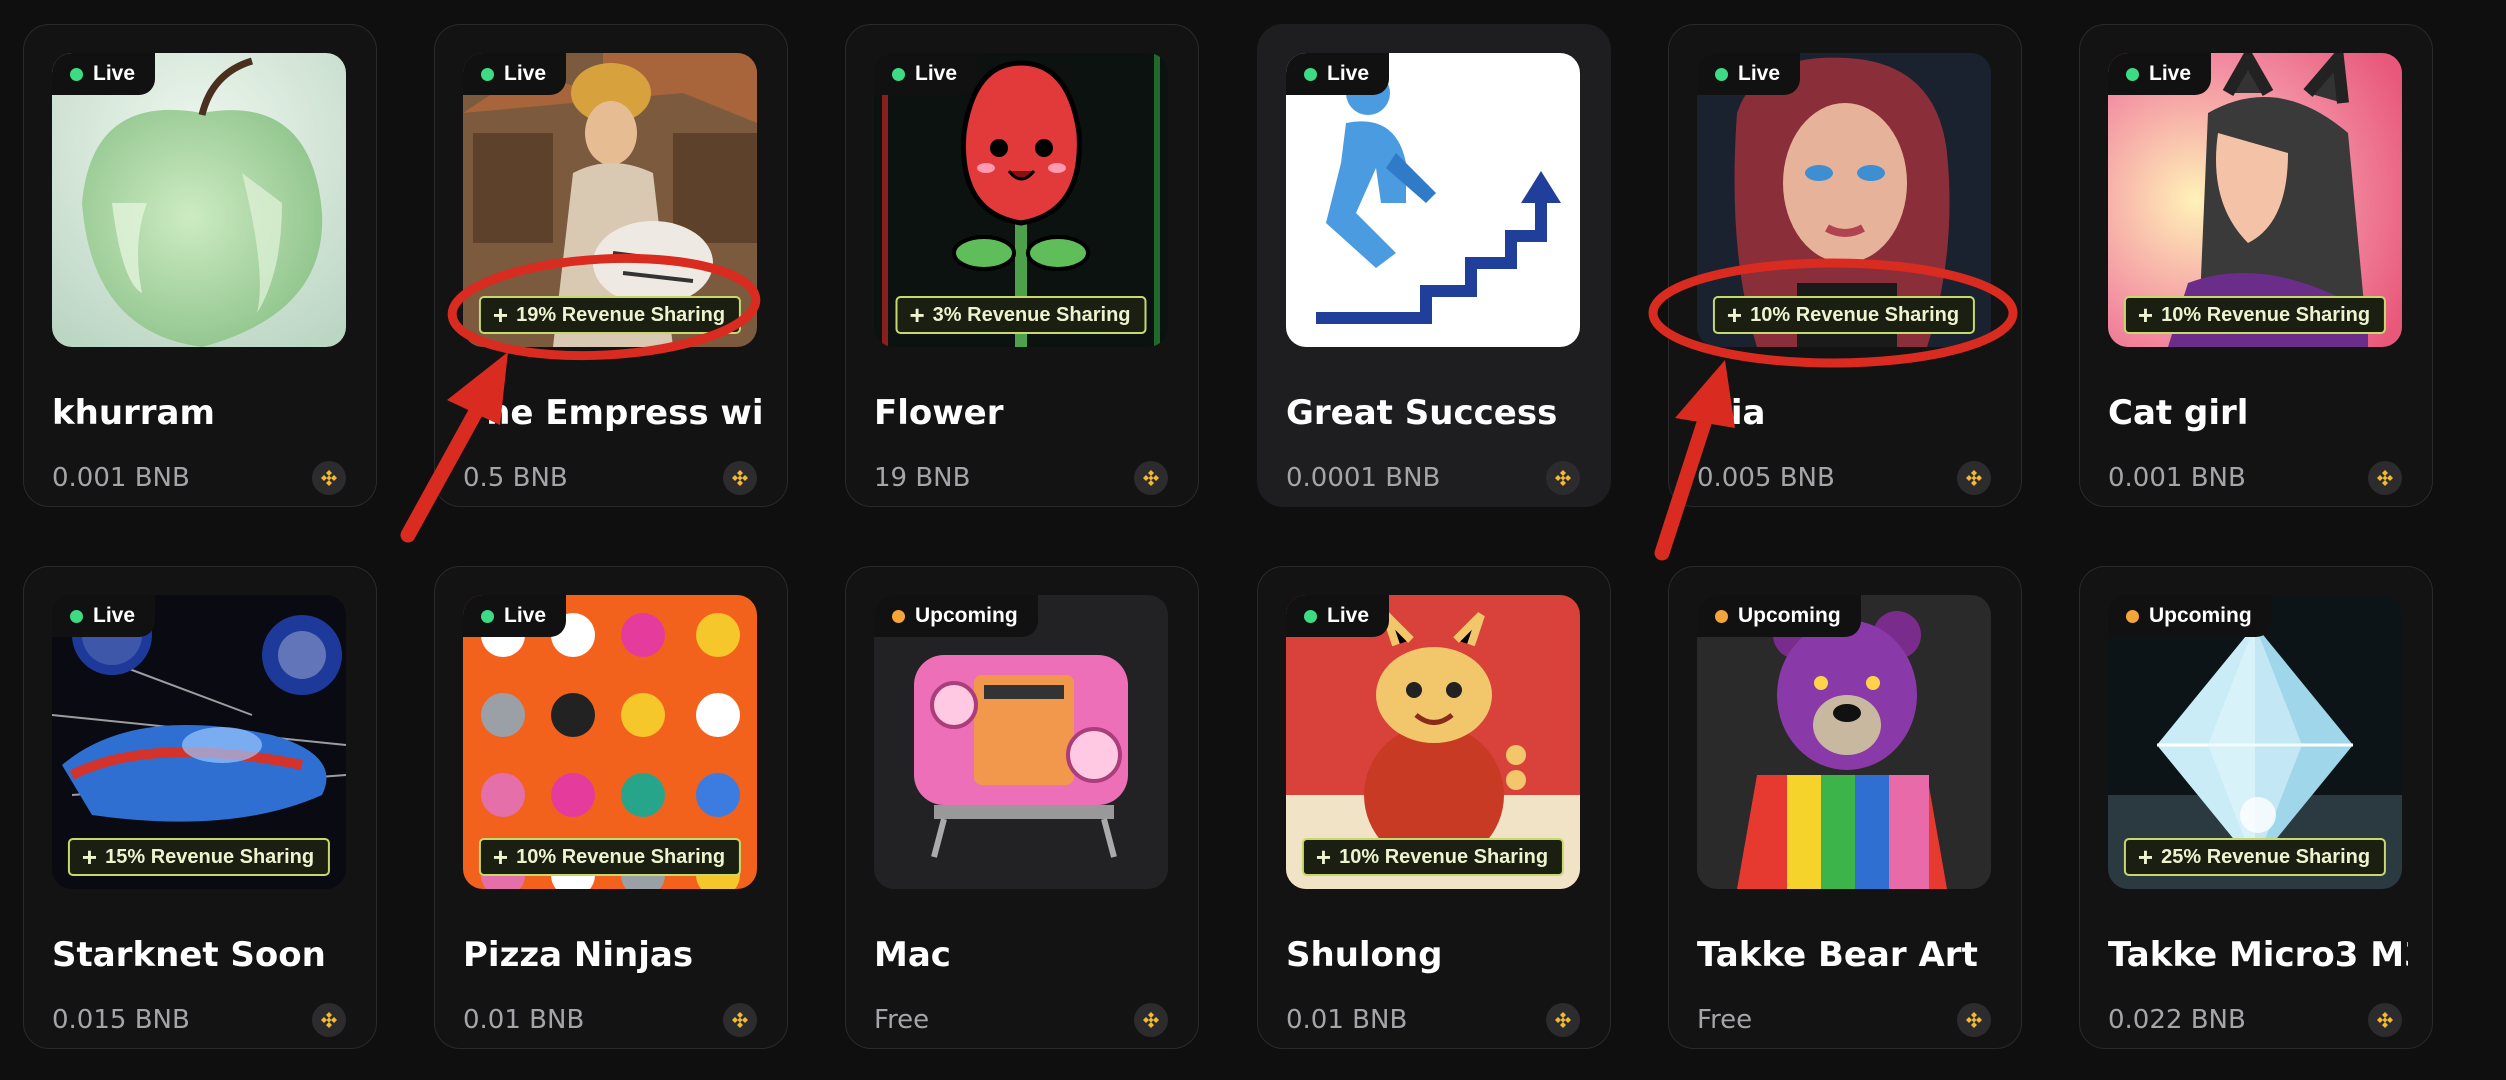 The image size is (2506, 1080). What do you see at coordinates (524, 1020) in the screenshot?
I see `collection-price: 0.01 BNB` at bounding box center [524, 1020].